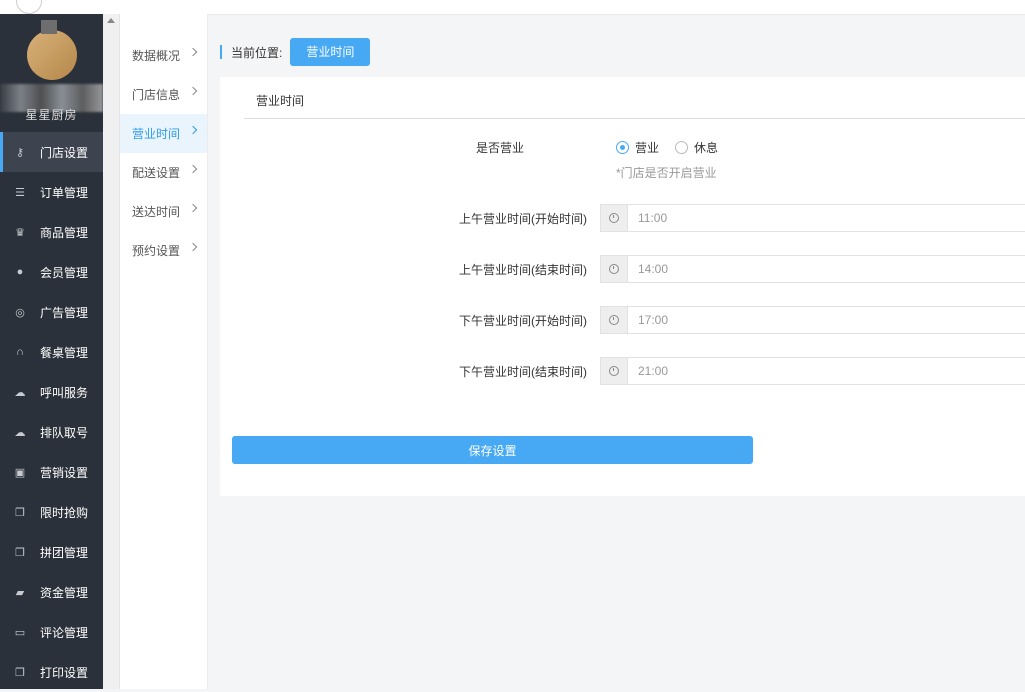 The image size is (1025, 692). Describe the element at coordinates (111, 20) in the screenshot. I see `scroll-up-arrow-icon` at that location.